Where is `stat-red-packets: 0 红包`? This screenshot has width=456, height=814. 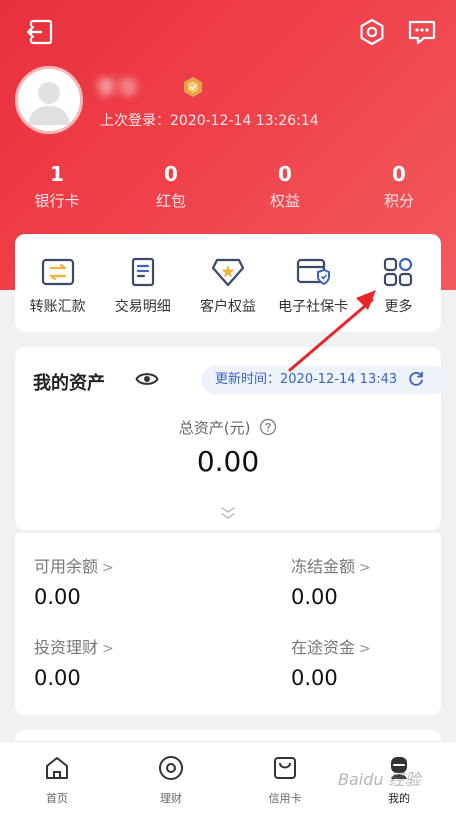 stat-red-packets: 0 红包 is located at coordinates (171, 190).